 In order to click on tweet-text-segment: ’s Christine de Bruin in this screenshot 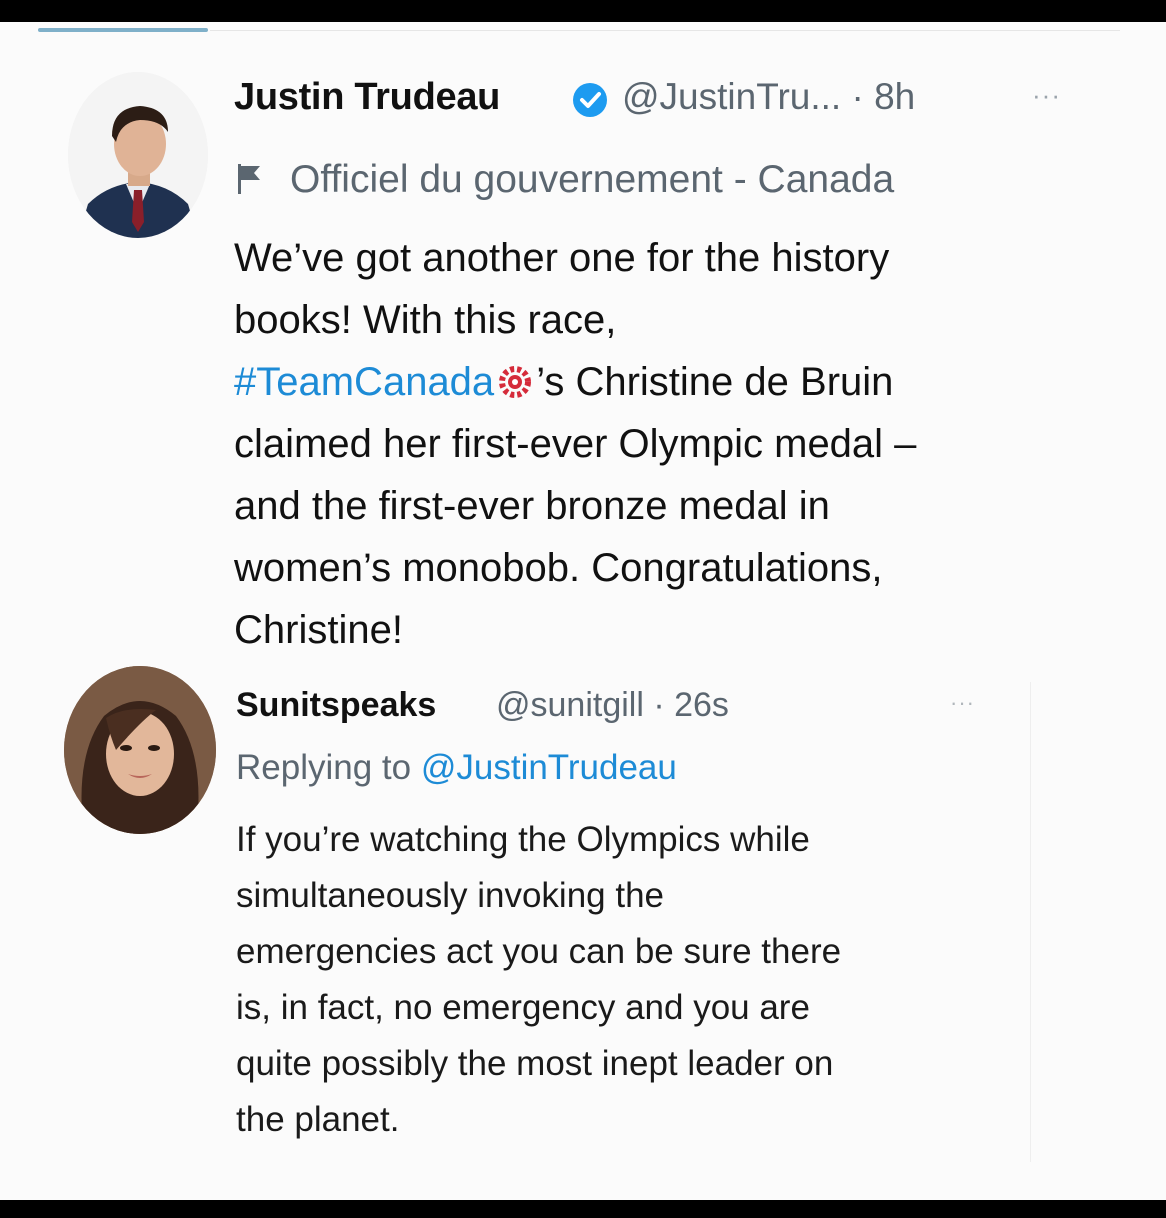, I will do `click(715, 382)`.